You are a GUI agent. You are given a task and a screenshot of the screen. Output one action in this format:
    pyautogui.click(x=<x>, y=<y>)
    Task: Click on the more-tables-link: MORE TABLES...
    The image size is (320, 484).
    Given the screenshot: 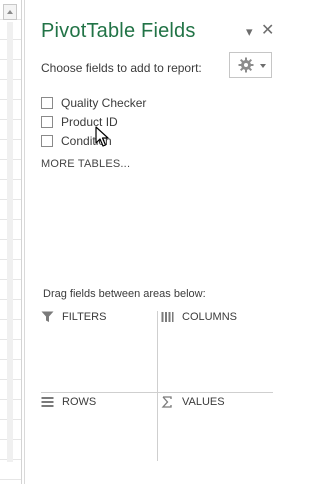 What is the action you would take?
    pyautogui.click(x=85, y=164)
    